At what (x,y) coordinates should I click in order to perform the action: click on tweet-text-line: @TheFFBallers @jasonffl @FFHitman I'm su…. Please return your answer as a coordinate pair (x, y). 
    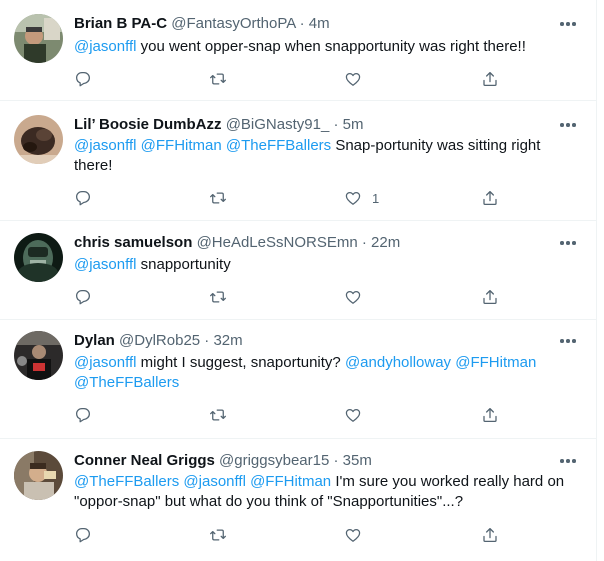
    Looking at the image, I should click on (324, 482).